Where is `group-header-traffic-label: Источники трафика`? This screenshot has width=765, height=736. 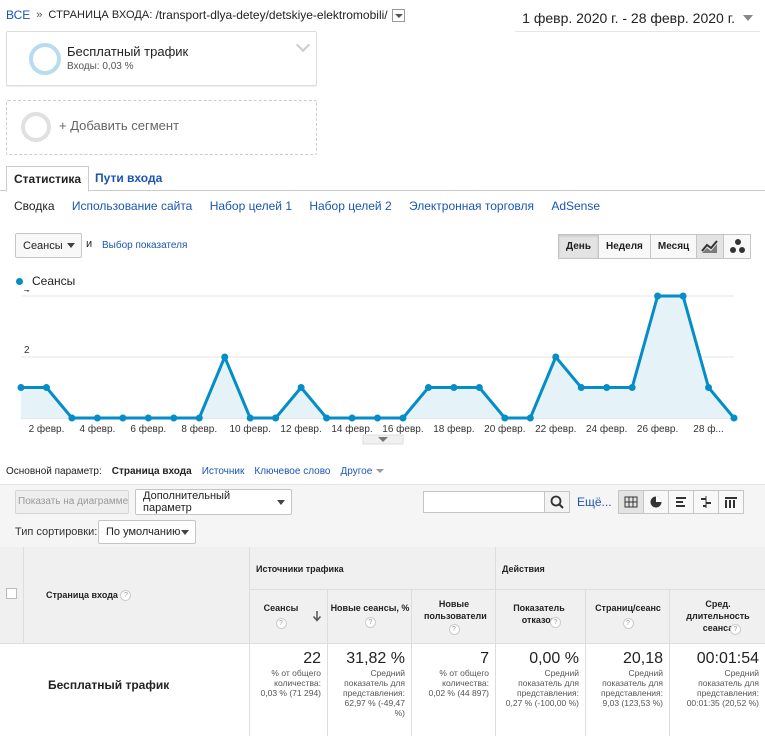 group-header-traffic-label: Источники трафика is located at coordinates (300, 569).